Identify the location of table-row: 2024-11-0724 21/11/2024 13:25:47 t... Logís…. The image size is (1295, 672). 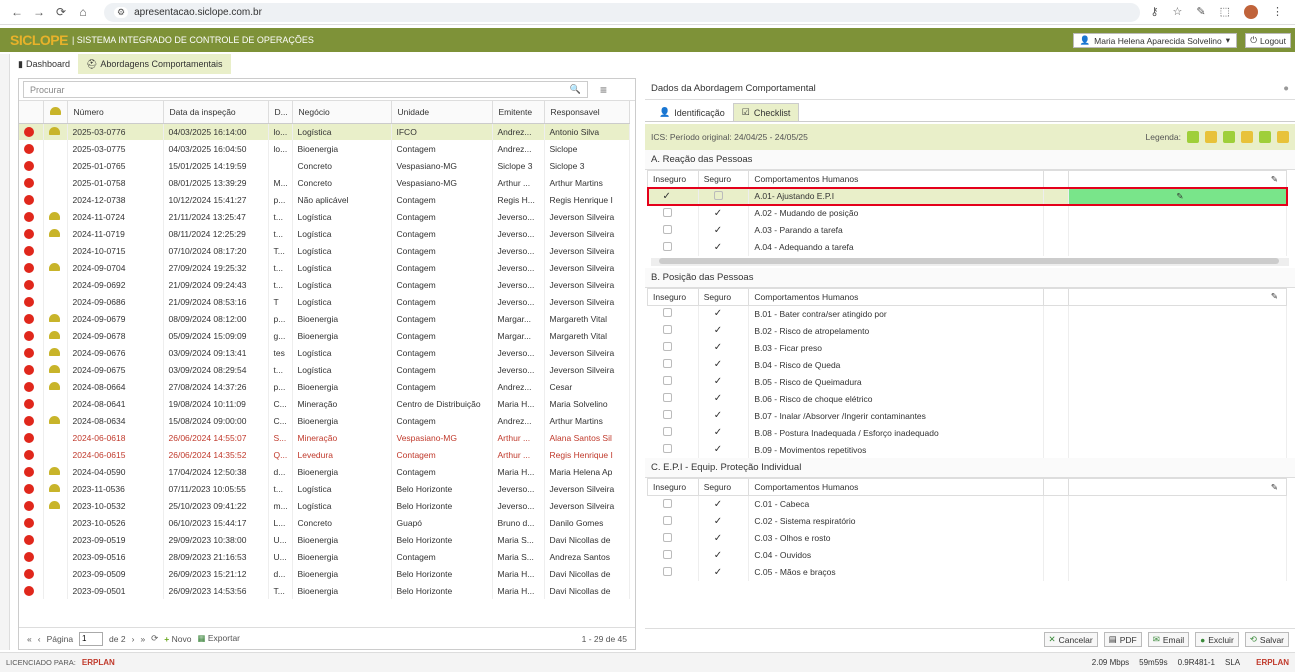
(324, 216).